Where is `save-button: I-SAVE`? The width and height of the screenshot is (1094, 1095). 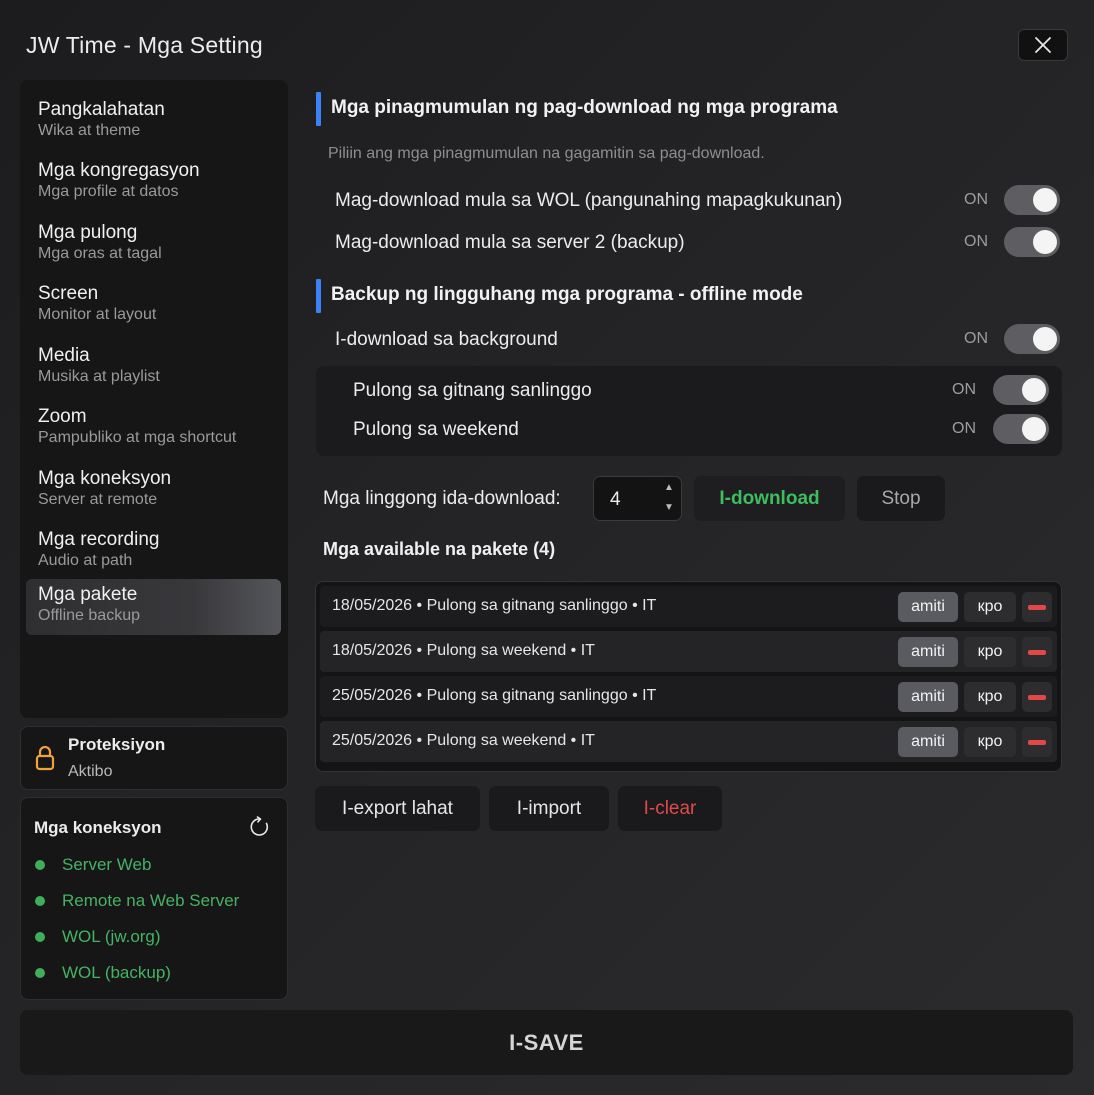 save-button: I-SAVE is located at coordinates (546, 1042).